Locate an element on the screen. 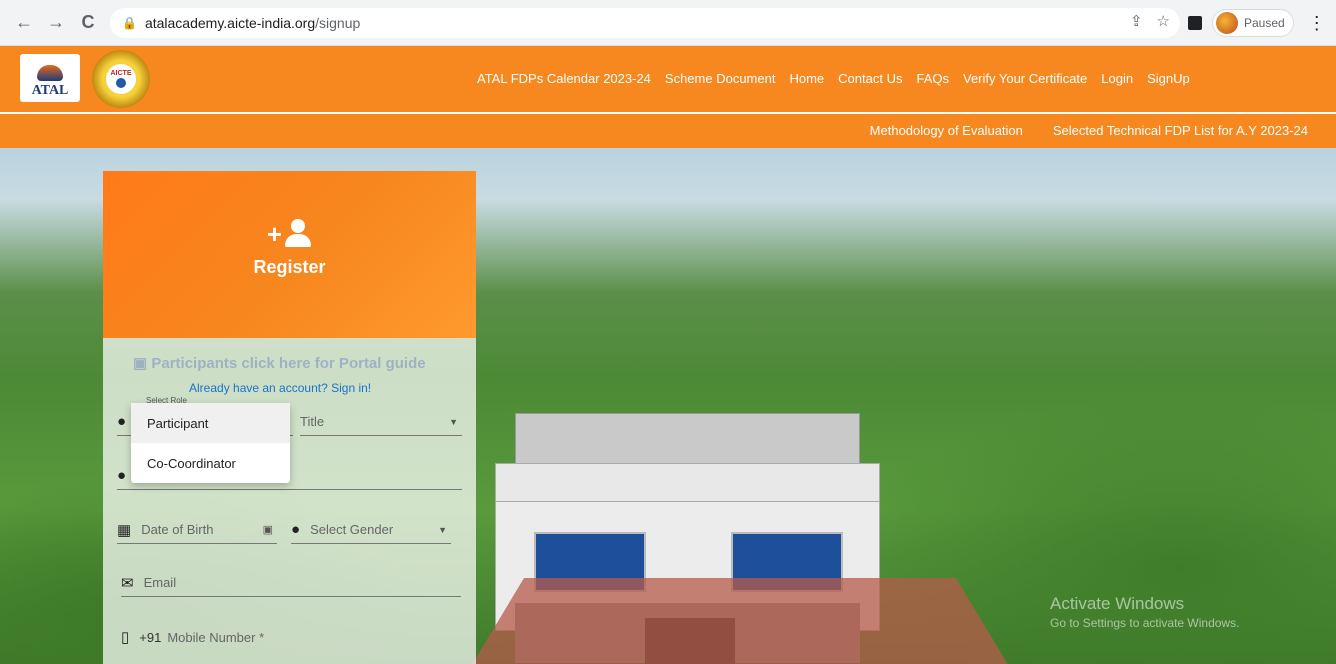 The height and width of the screenshot is (664, 1336). role-dropdown-menu: Participant Co-Coordinator is located at coordinates (210, 443).